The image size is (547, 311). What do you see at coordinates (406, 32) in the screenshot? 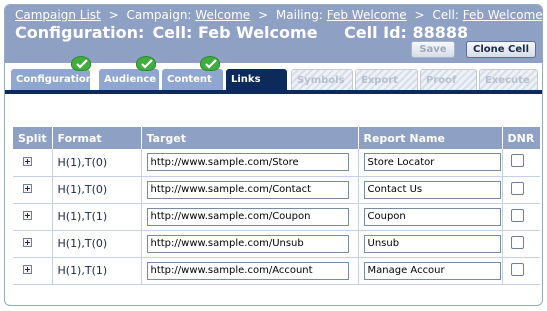
I see `cell-id: Cell Id: 88888` at bounding box center [406, 32].